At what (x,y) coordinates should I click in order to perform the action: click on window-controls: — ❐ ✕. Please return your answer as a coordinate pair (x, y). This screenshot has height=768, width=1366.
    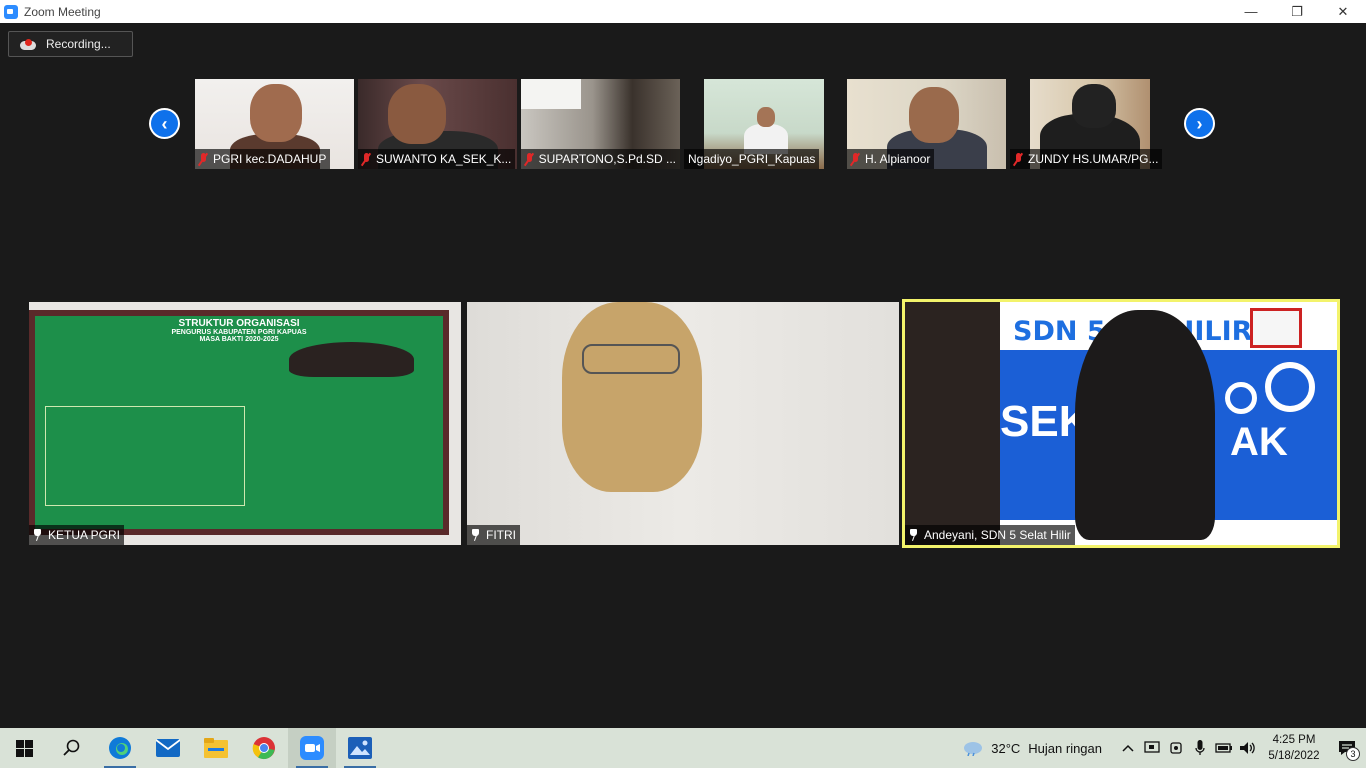
    Looking at the image, I should click on (1297, 11).